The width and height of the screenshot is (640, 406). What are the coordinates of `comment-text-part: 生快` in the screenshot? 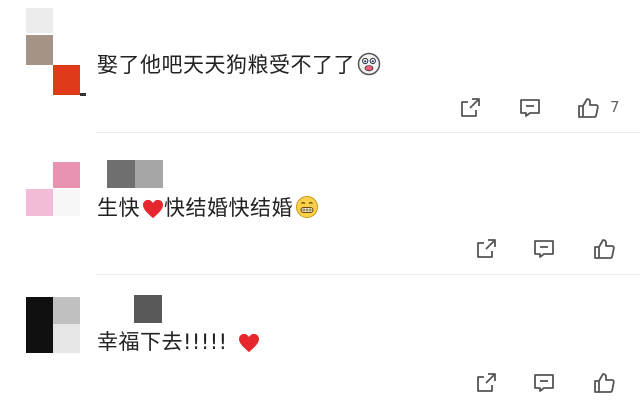 It's located at (118, 208).